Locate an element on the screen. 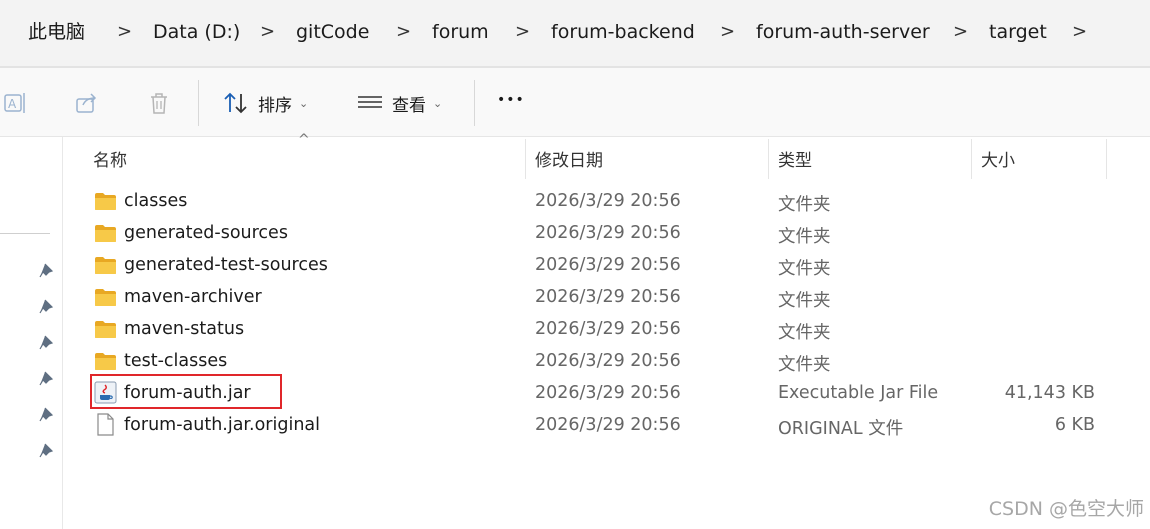 This screenshot has height=529, width=1150. blank-file-icon is located at coordinates (105, 424).